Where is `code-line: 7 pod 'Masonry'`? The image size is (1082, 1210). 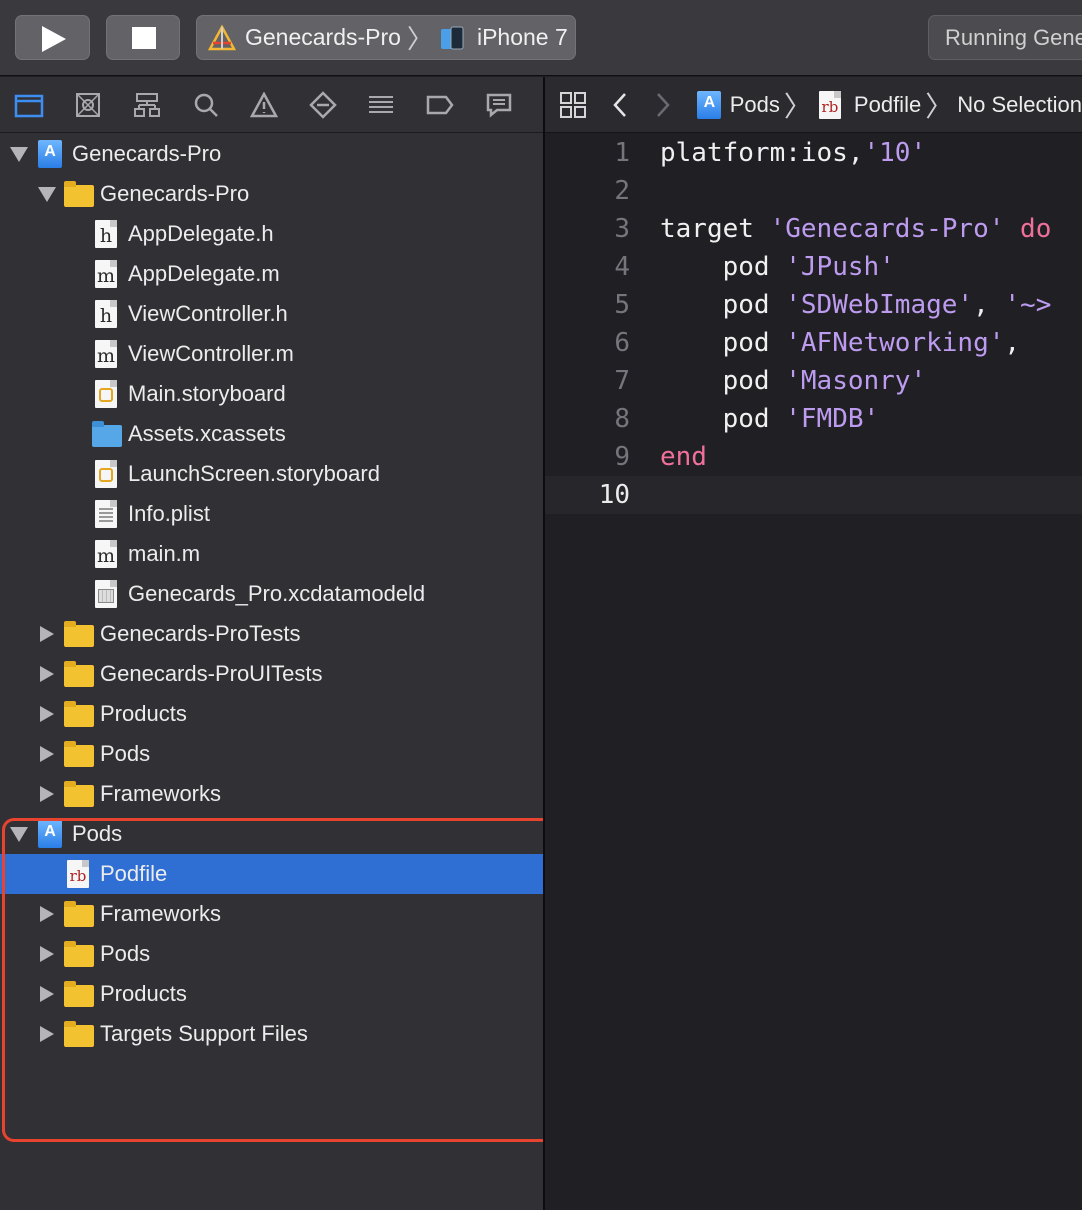 code-line: 7 pod 'Masonry' is located at coordinates (813, 381).